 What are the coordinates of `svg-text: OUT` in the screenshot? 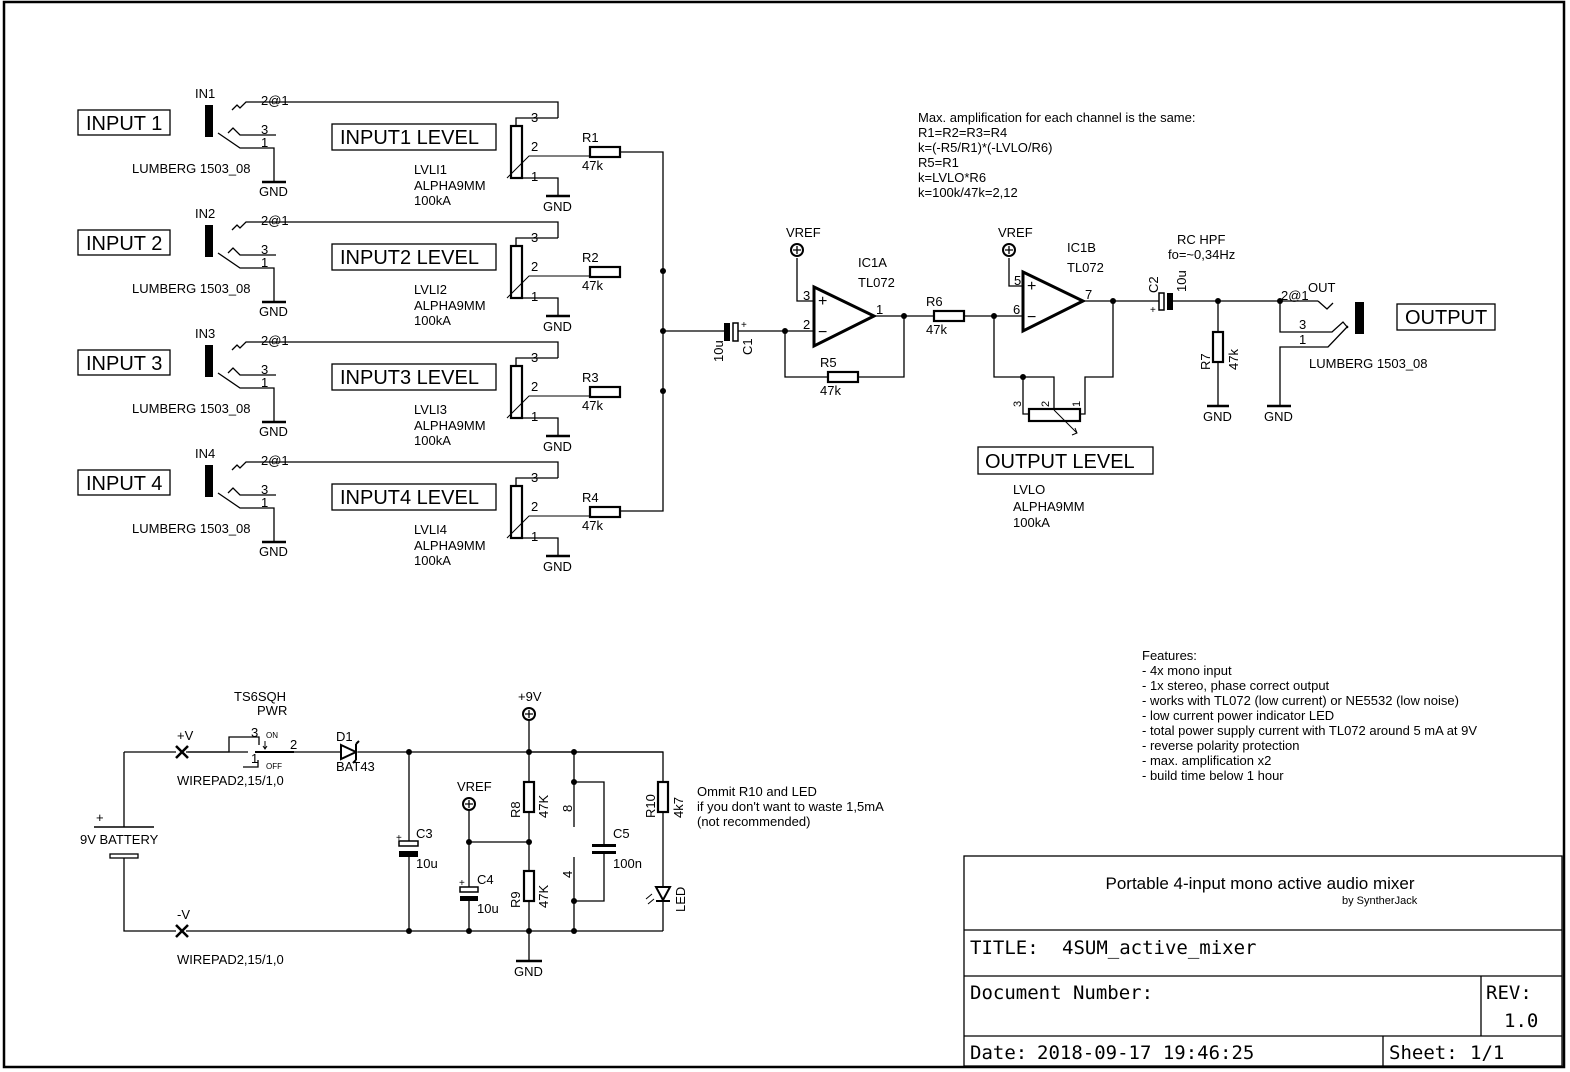 It's located at (1322, 287).